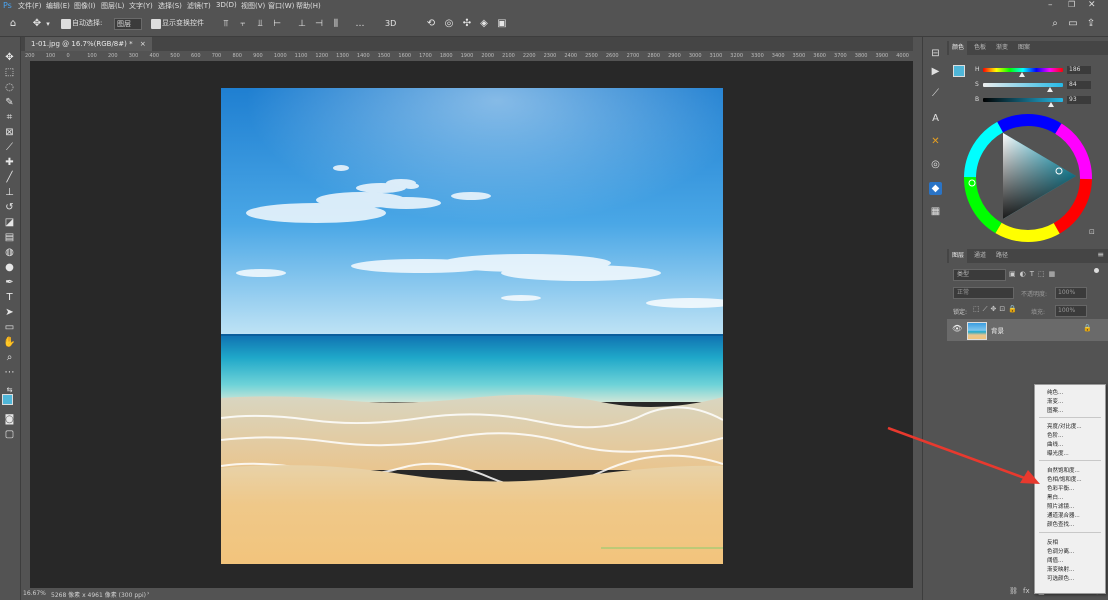 The height and width of the screenshot is (600, 1108). I want to click on eye-icon: 👁, so click(957, 328).